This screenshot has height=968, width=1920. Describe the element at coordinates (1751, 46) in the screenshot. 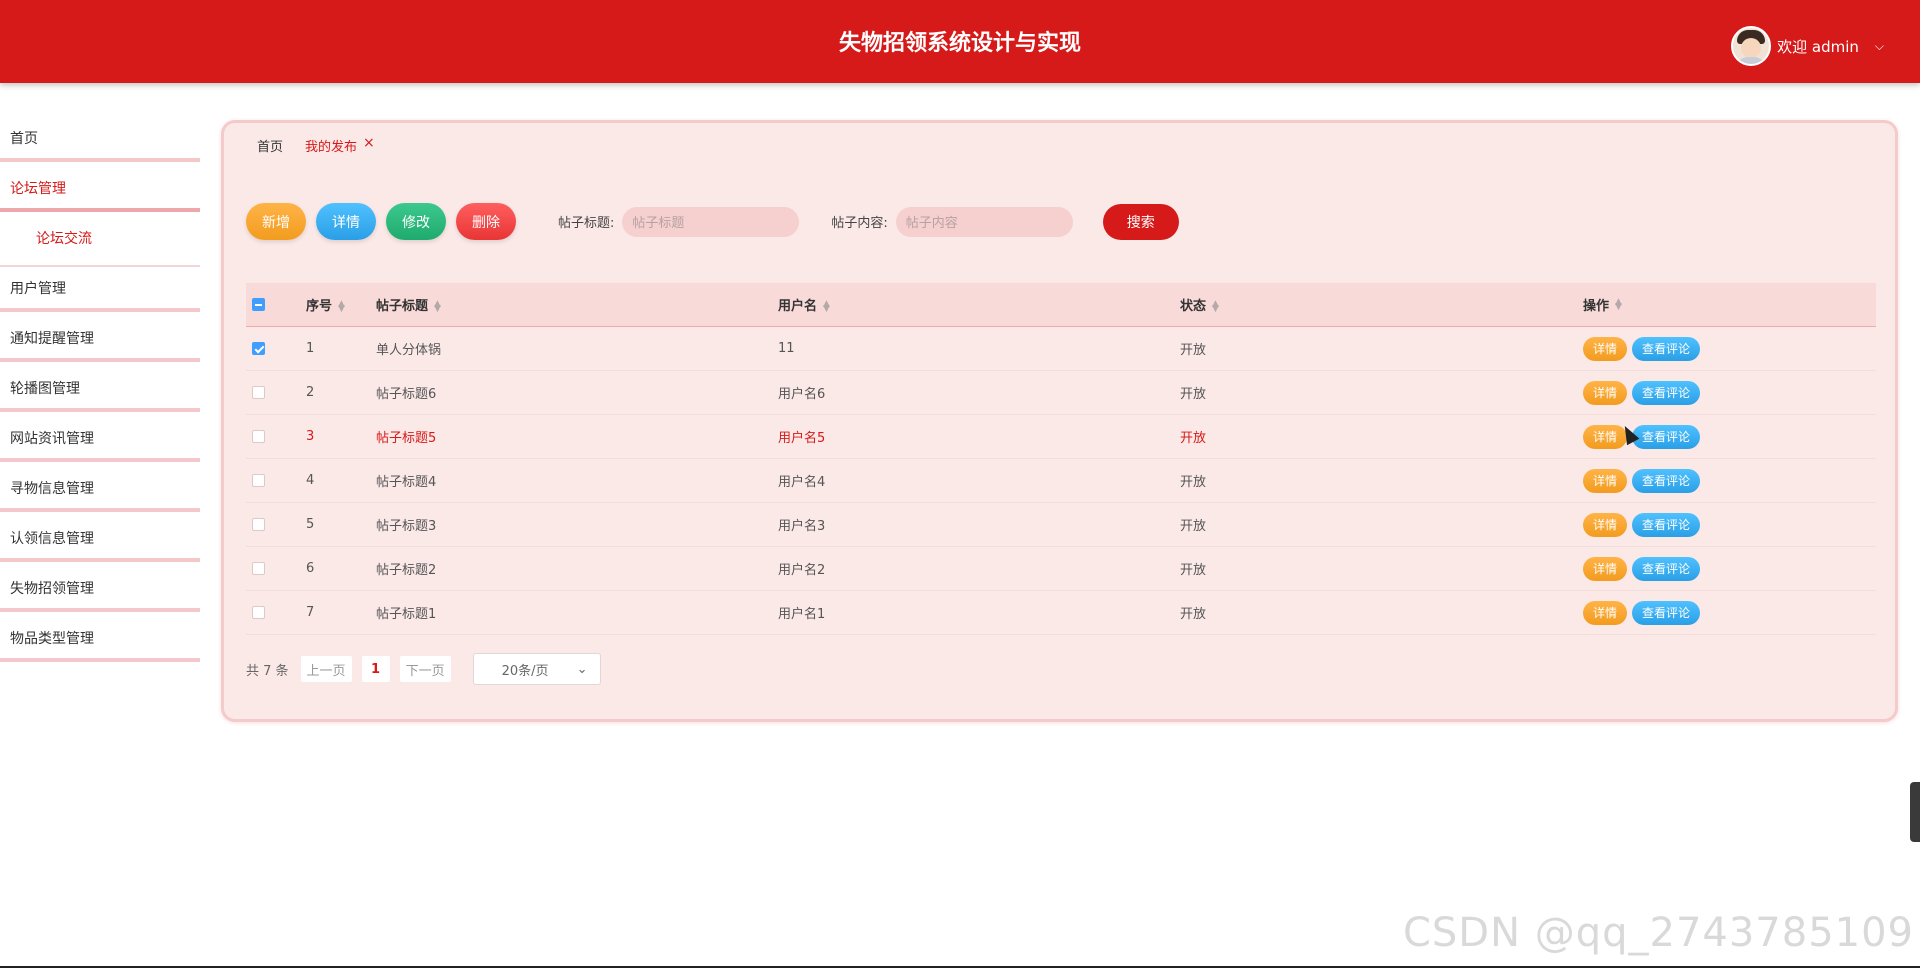

I see `avatar` at that location.